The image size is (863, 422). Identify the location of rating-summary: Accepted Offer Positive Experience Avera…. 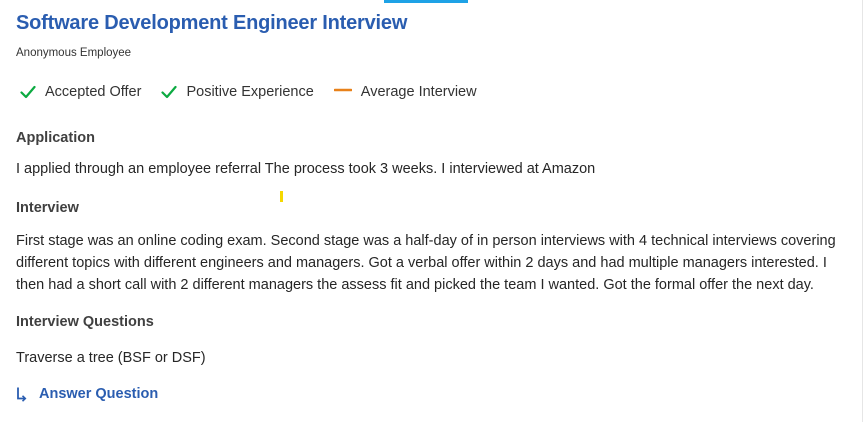
(258, 92).